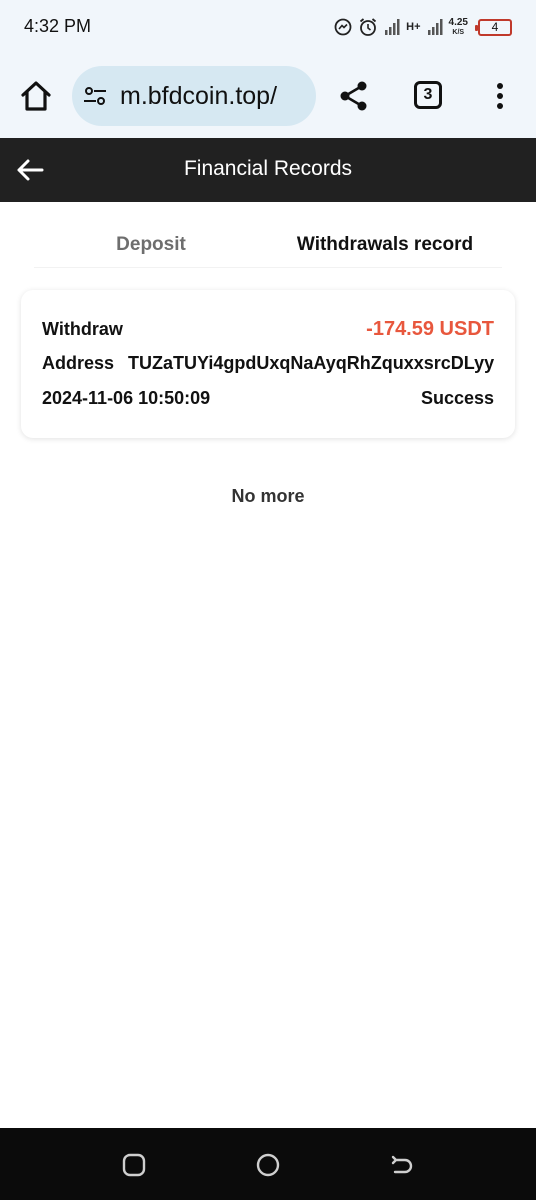 This screenshot has width=536, height=1200. Describe the element at coordinates (58, 26) in the screenshot. I see `status-time: 4:32 PM` at that location.